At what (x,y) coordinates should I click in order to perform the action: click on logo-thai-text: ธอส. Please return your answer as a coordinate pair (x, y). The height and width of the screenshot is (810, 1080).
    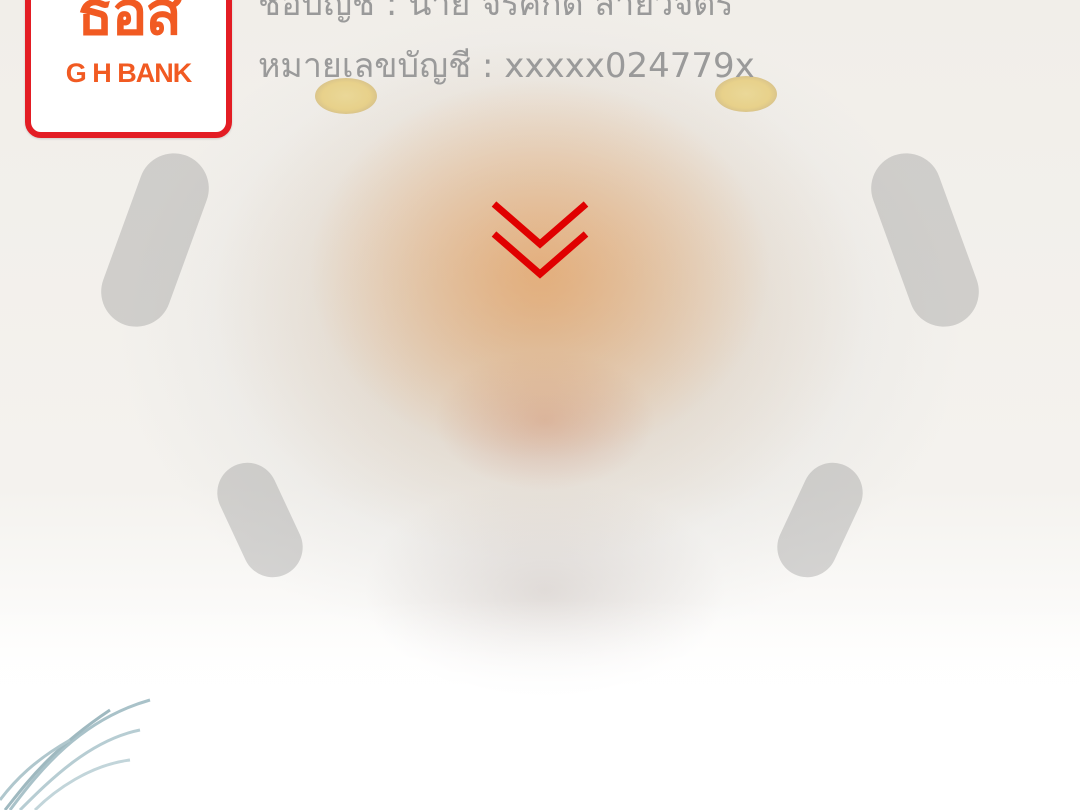
    Looking at the image, I should click on (129, 24).